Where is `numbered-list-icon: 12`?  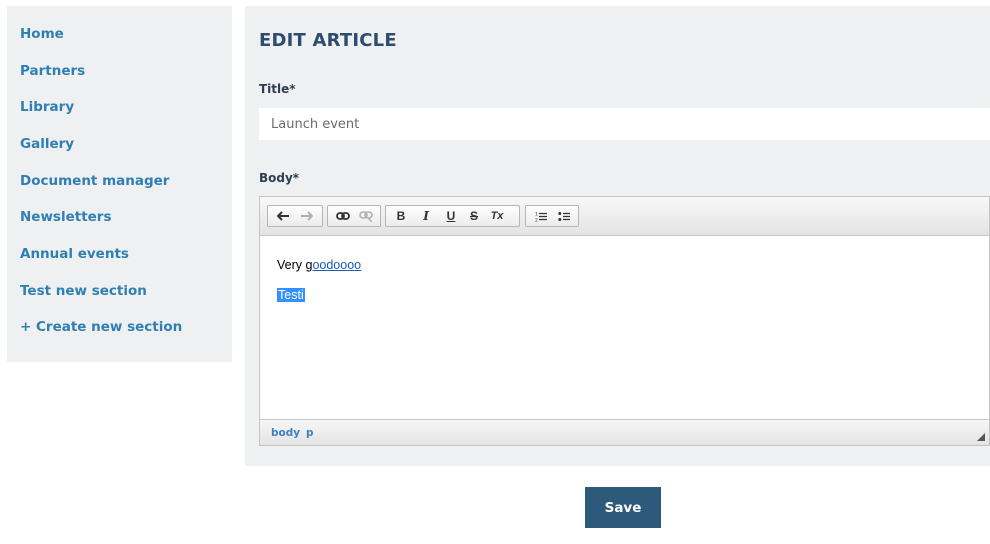 numbered-list-icon: 12 is located at coordinates (541, 216).